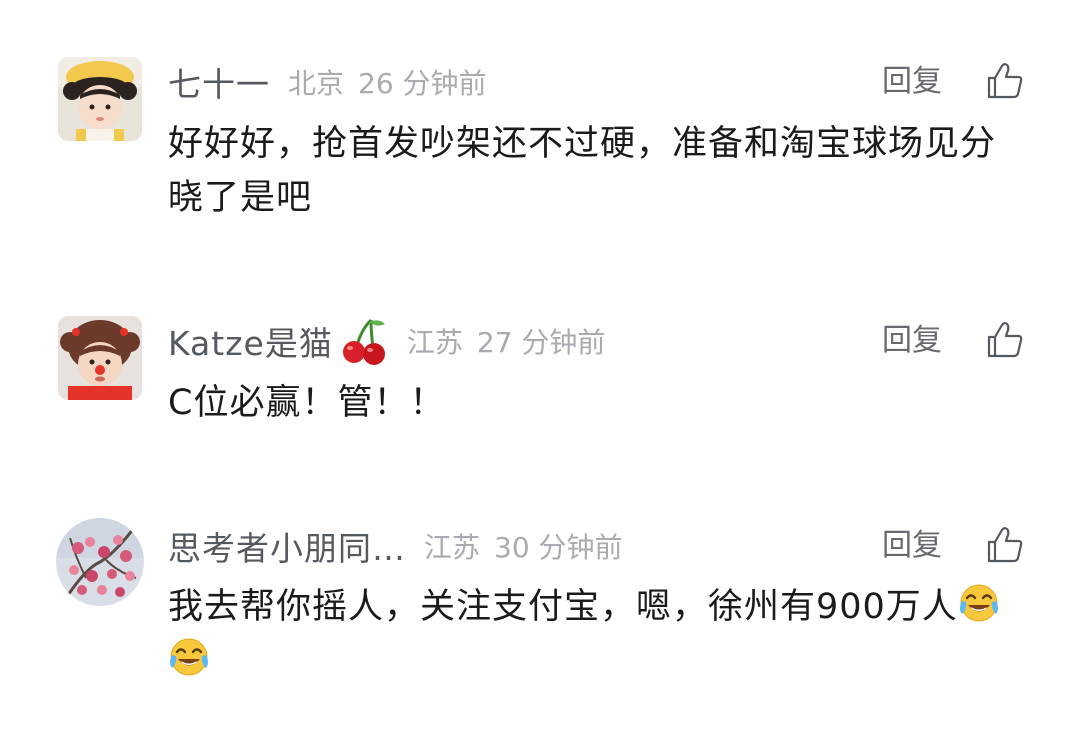 The width and height of the screenshot is (1080, 734). Describe the element at coordinates (541, 342) in the screenshot. I see `timestamp: 27 分钟前` at that location.